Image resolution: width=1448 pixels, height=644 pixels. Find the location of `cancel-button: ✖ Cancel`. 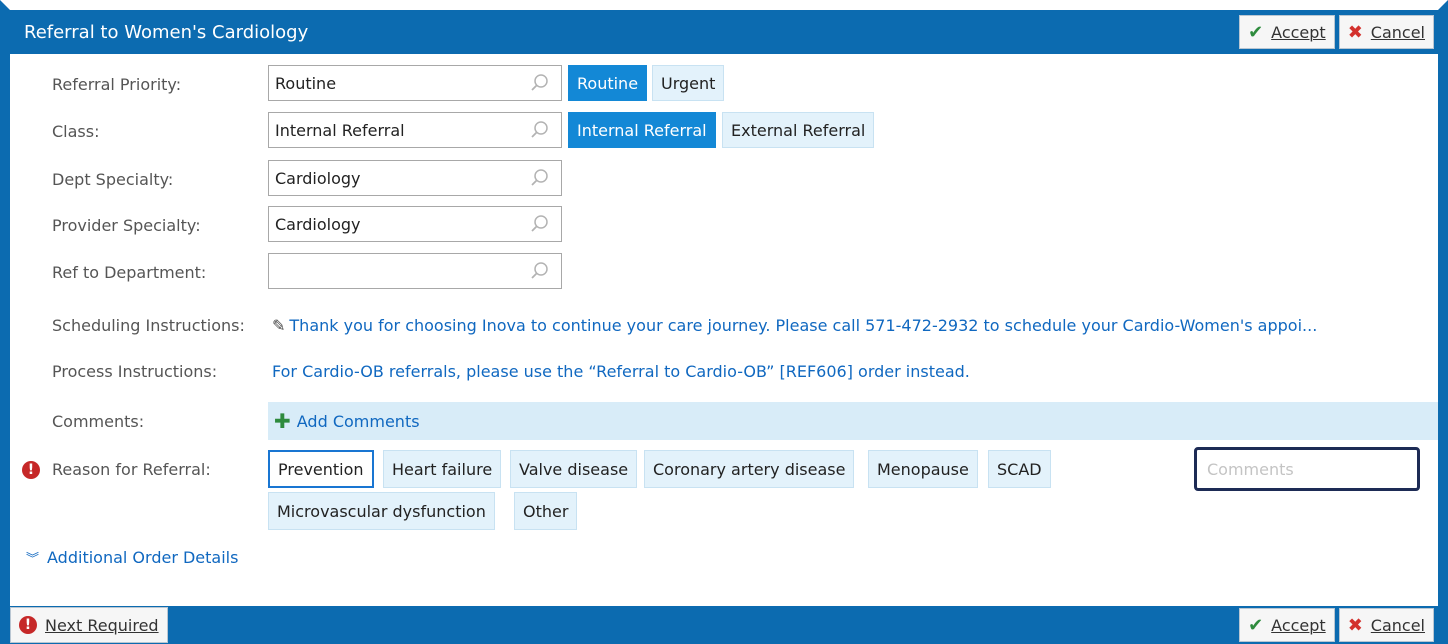

cancel-button: ✖ Cancel is located at coordinates (1386, 32).